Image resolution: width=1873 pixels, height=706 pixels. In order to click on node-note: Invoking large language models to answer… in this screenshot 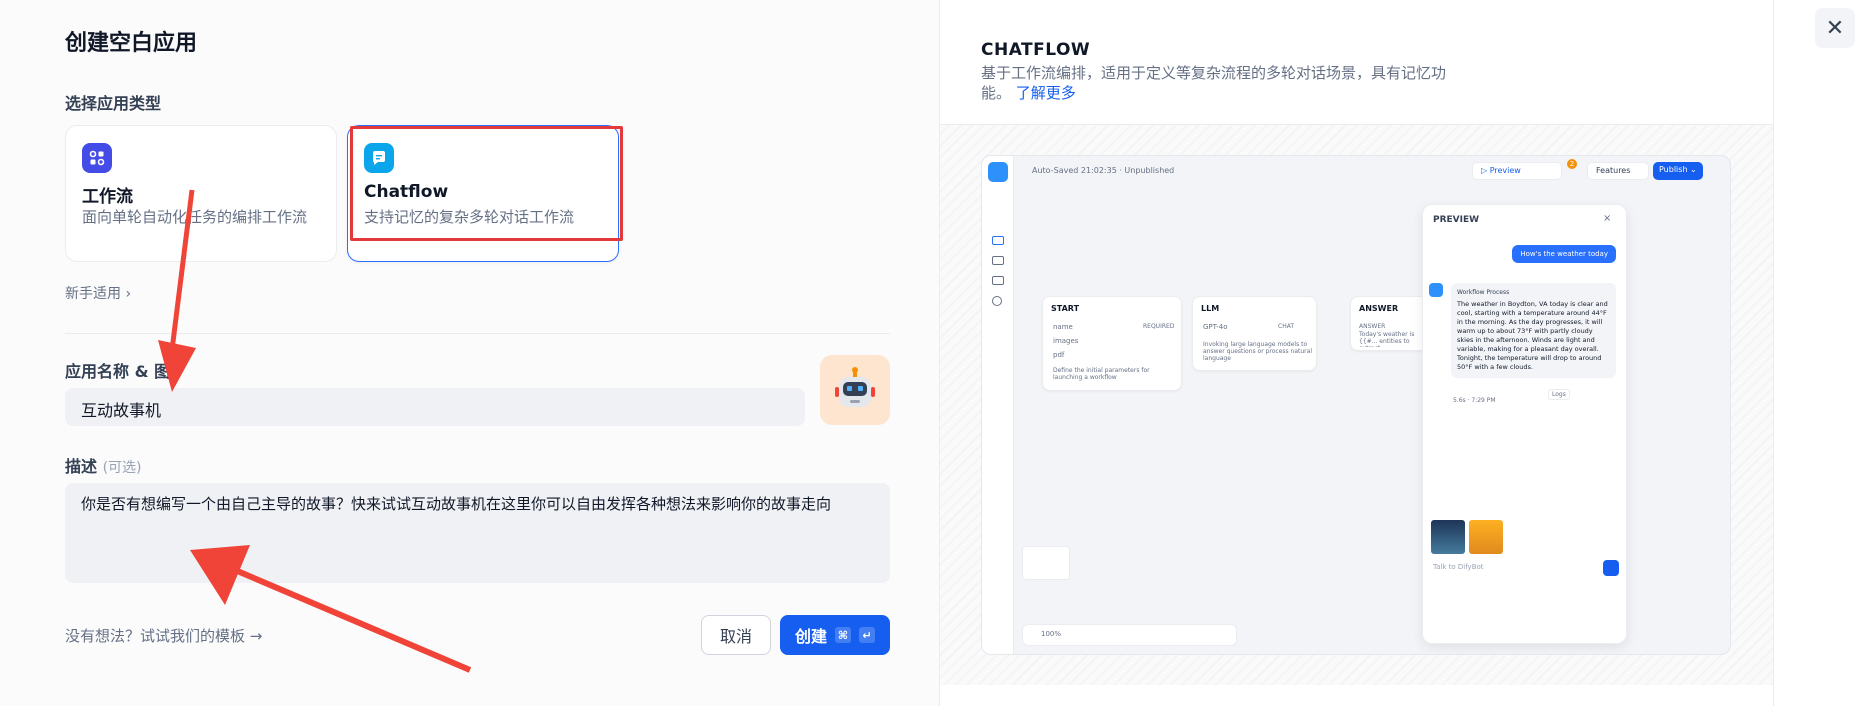, I will do `click(1257, 351)`.